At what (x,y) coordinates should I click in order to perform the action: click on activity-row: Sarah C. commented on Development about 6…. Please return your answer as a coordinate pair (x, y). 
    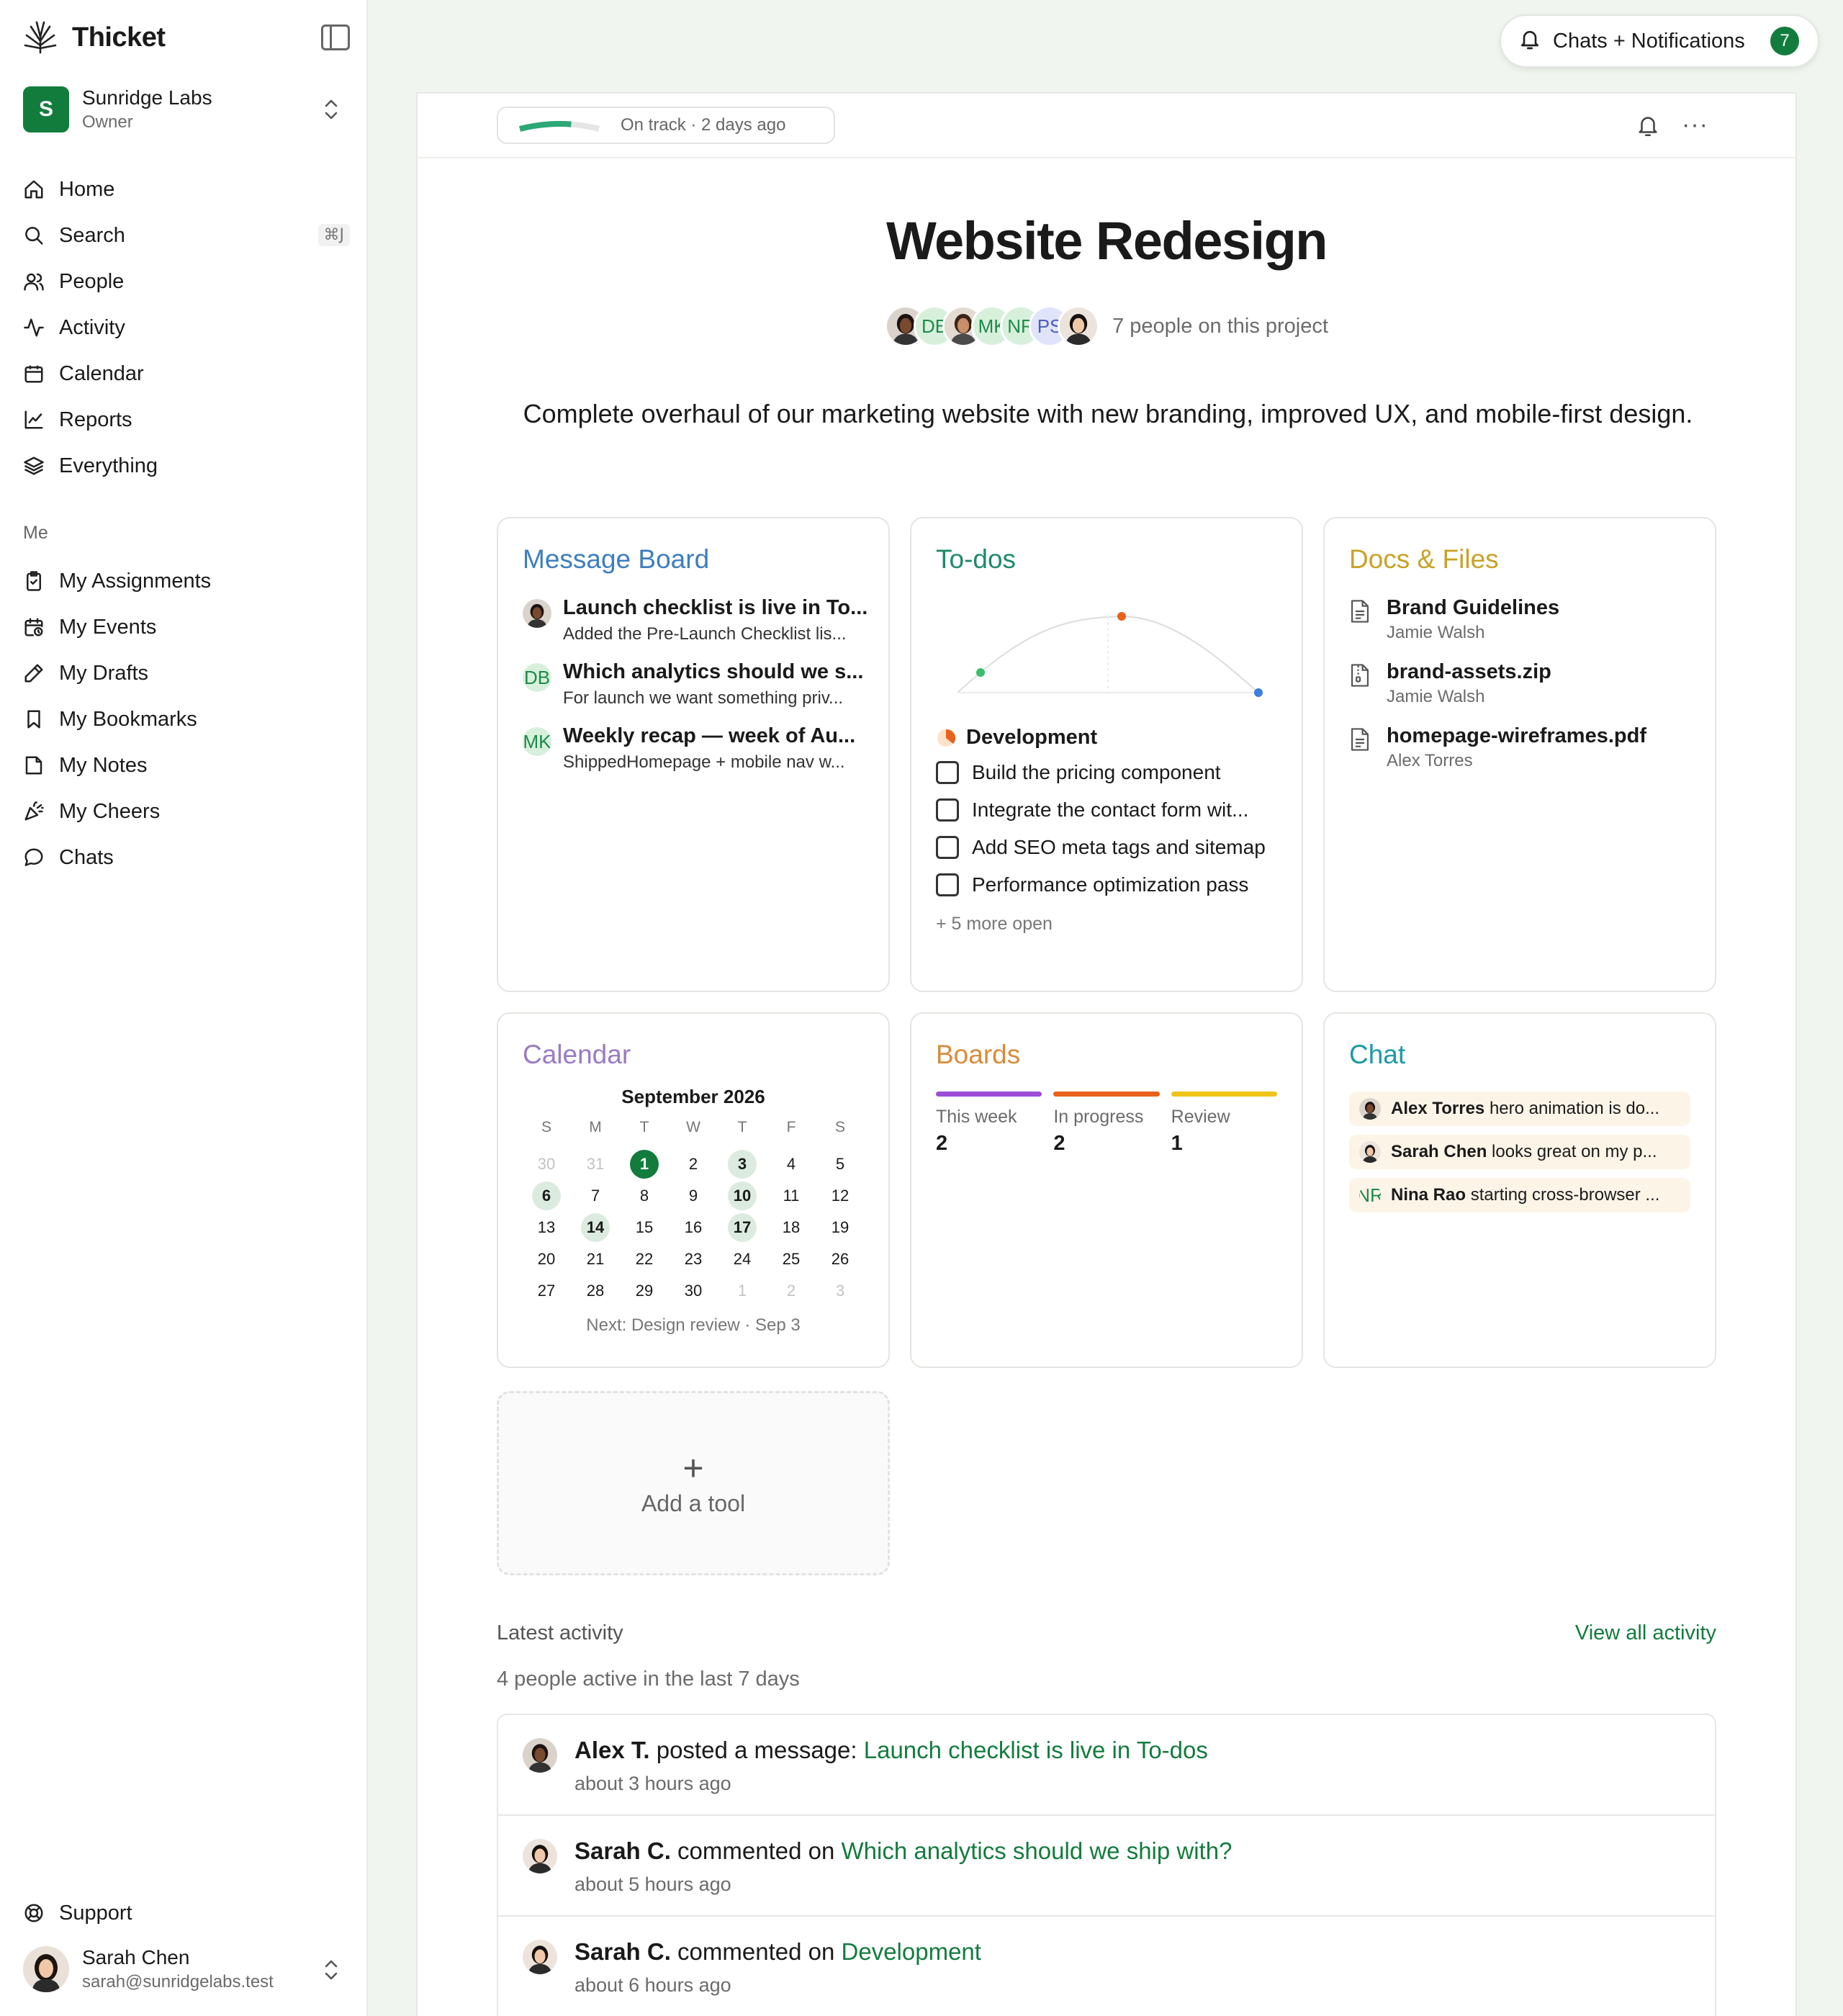
    Looking at the image, I should click on (1106, 1966).